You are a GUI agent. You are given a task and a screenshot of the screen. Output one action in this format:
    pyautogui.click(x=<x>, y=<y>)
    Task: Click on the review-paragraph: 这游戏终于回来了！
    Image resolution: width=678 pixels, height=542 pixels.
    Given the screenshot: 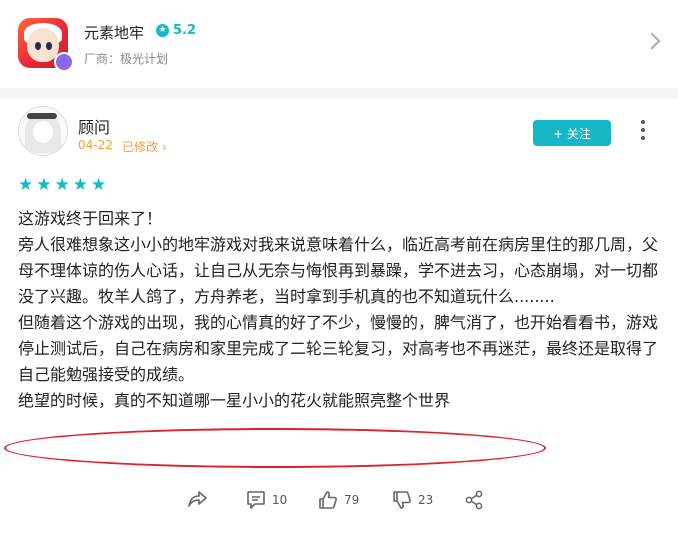 What is the action you would take?
    pyautogui.click(x=90, y=218)
    